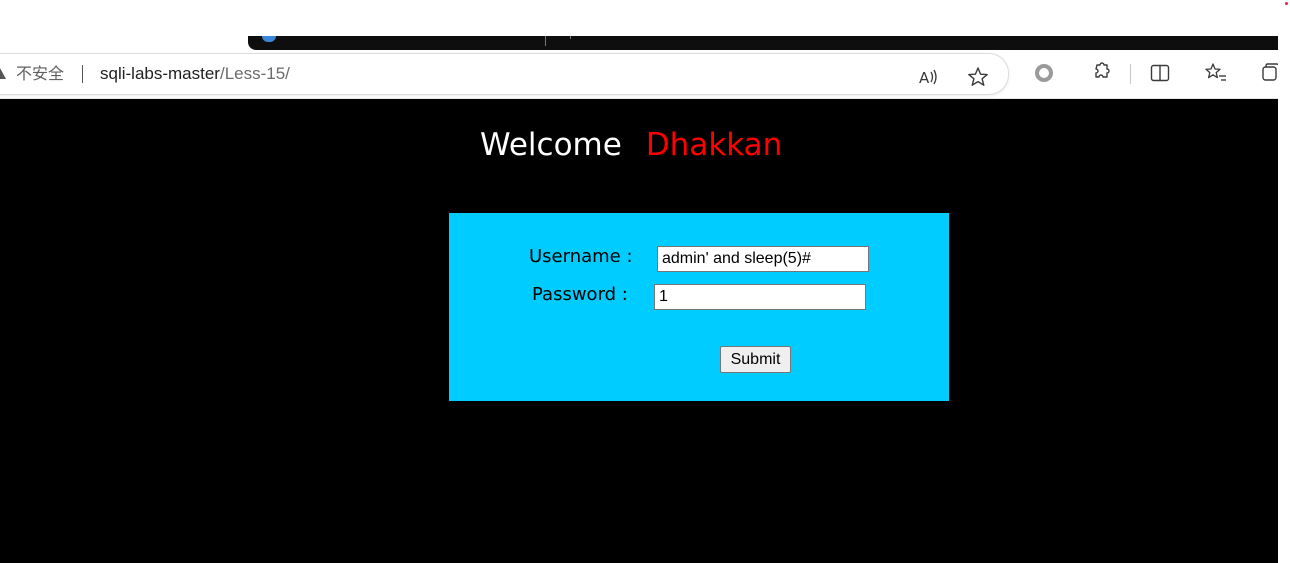 The width and height of the screenshot is (1290, 563). I want to click on welcome-word: Welcome, so click(551, 145).